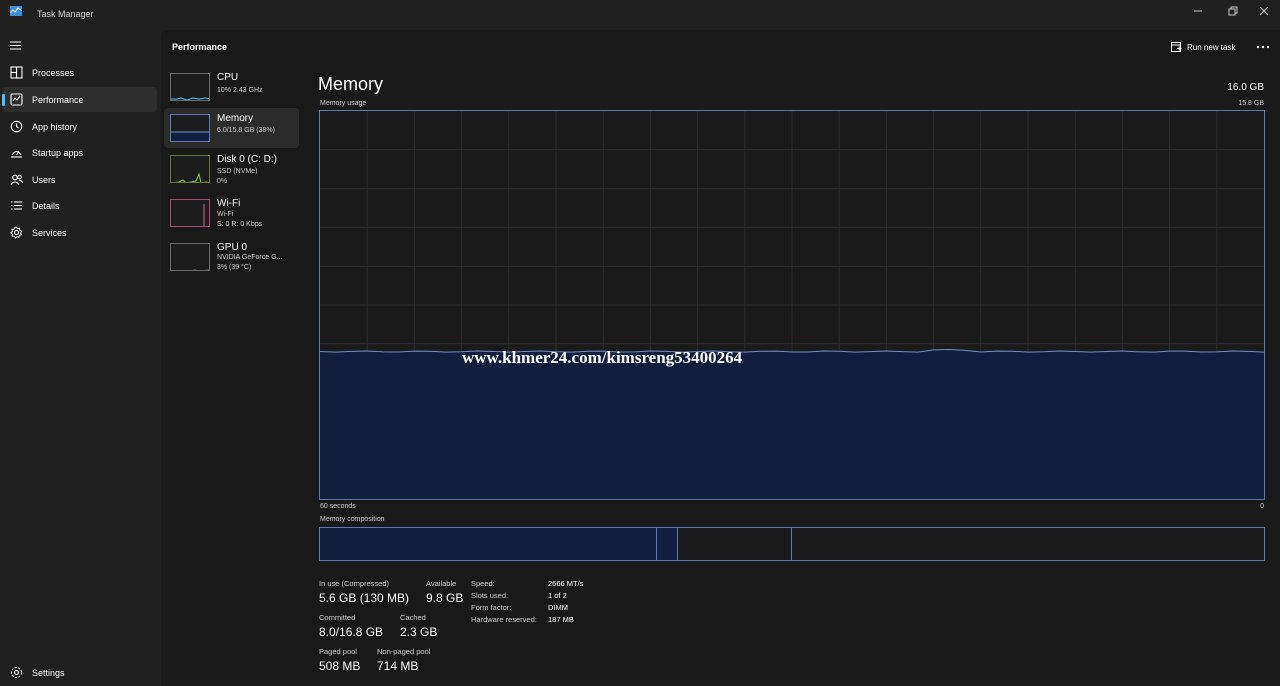 This screenshot has height=686, width=1280. What do you see at coordinates (343, 103) in the screenshot?
I see `memory-usage-label: Memory usage` at bounding box center [343, 103].